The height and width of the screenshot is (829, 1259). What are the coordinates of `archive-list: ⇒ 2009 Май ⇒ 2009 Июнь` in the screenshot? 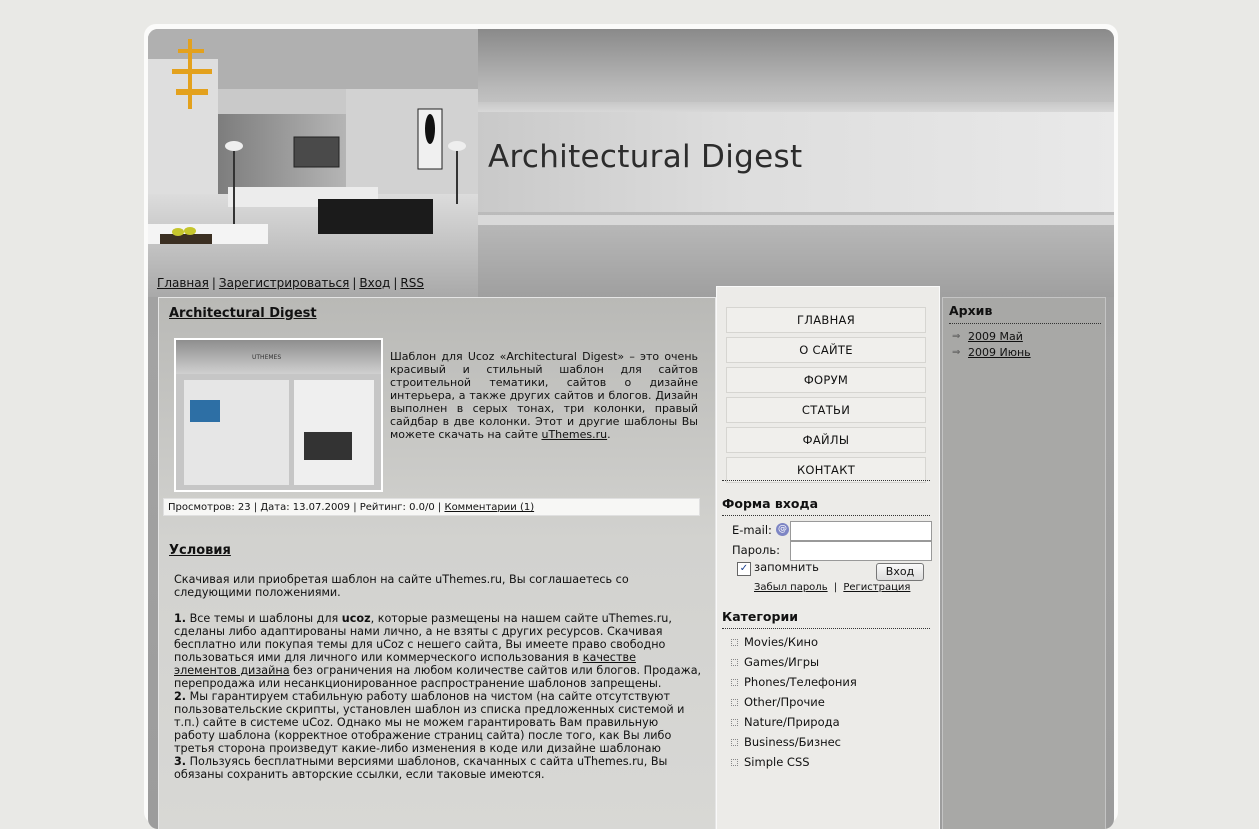 It's located at (990, 345).